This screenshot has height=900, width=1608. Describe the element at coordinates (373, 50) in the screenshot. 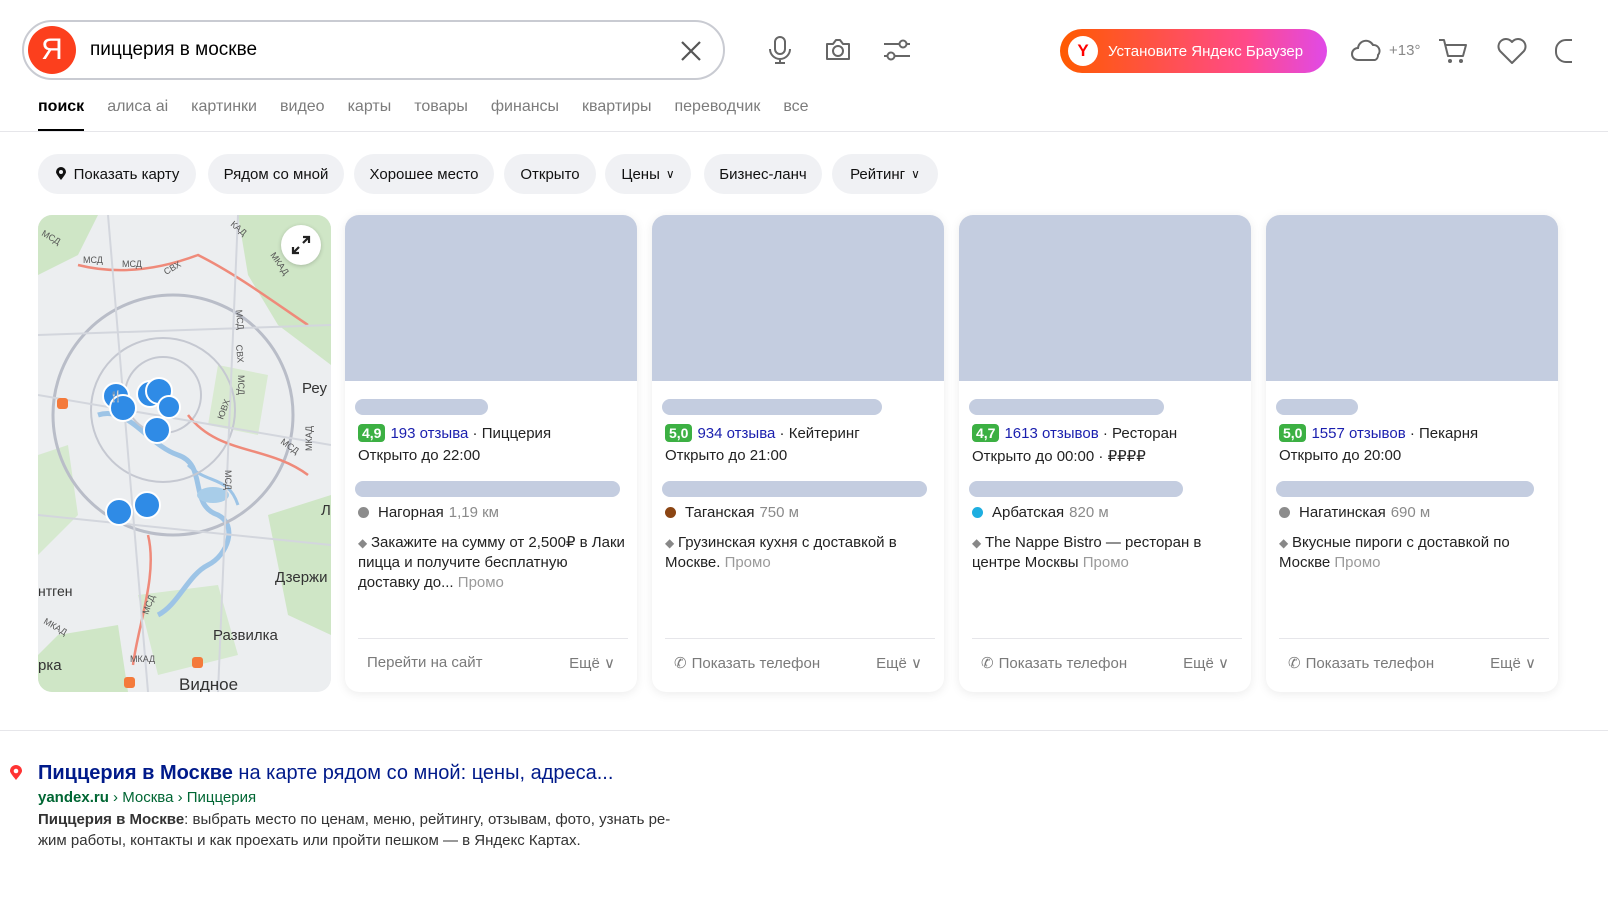

I see `search-box: Я пиццерия в москве` at that location.